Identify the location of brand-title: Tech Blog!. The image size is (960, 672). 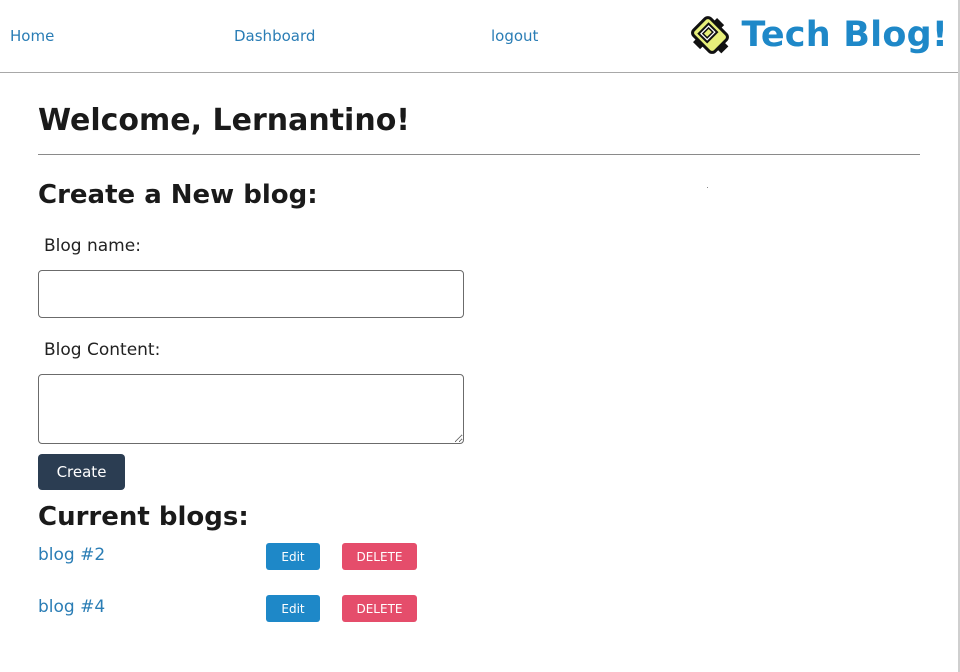
(844, 35).